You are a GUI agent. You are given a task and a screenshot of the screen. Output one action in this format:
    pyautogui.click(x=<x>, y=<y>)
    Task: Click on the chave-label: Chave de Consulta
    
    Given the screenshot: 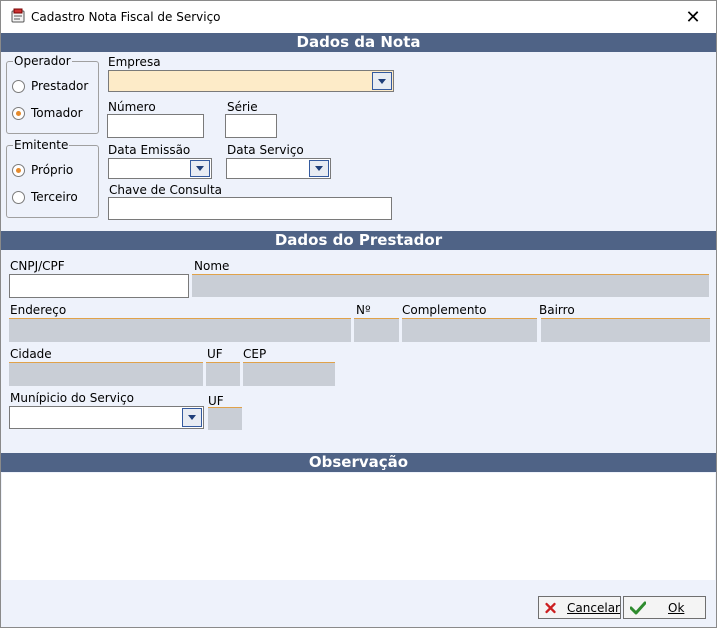 What is the action you would take?
    pyautogui.click(x=166, y=190)
    